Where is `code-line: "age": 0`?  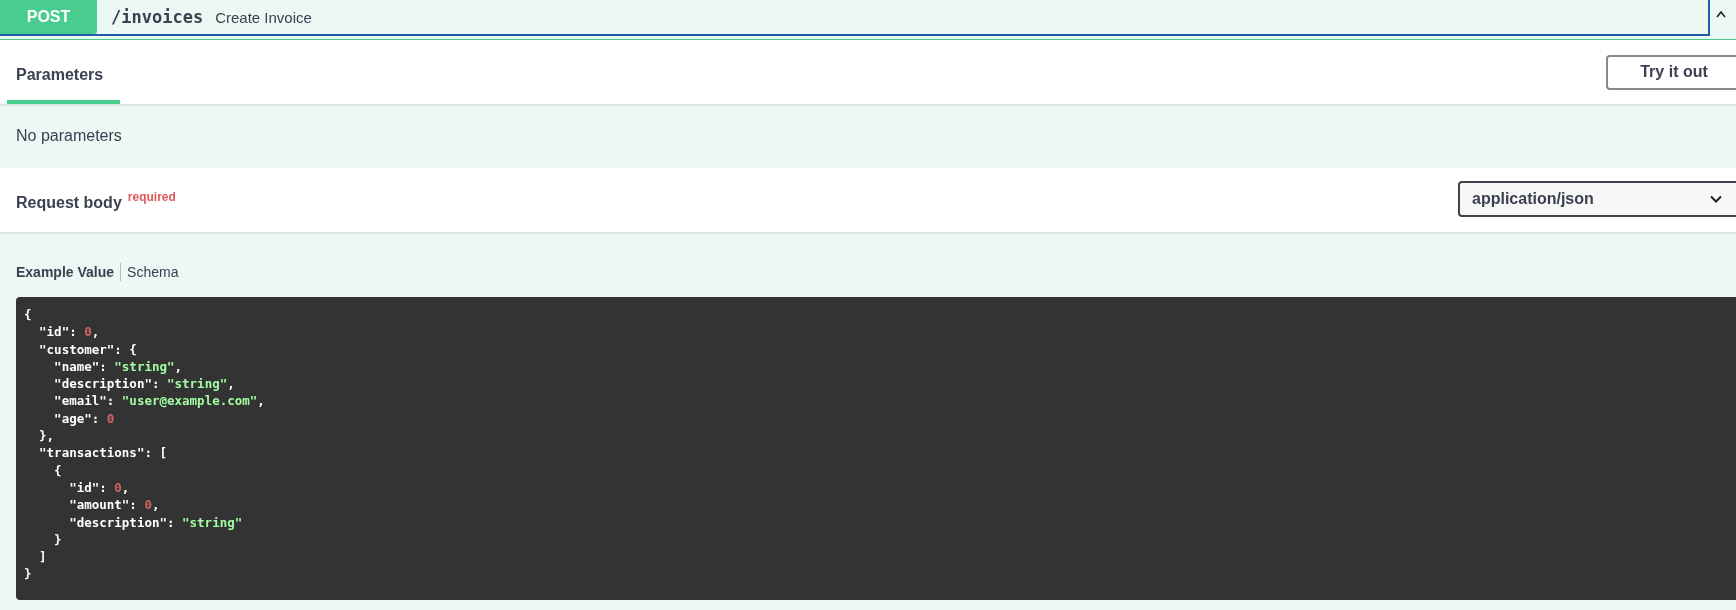 code-line: "age": 0 is located at coordinates (84, 418).